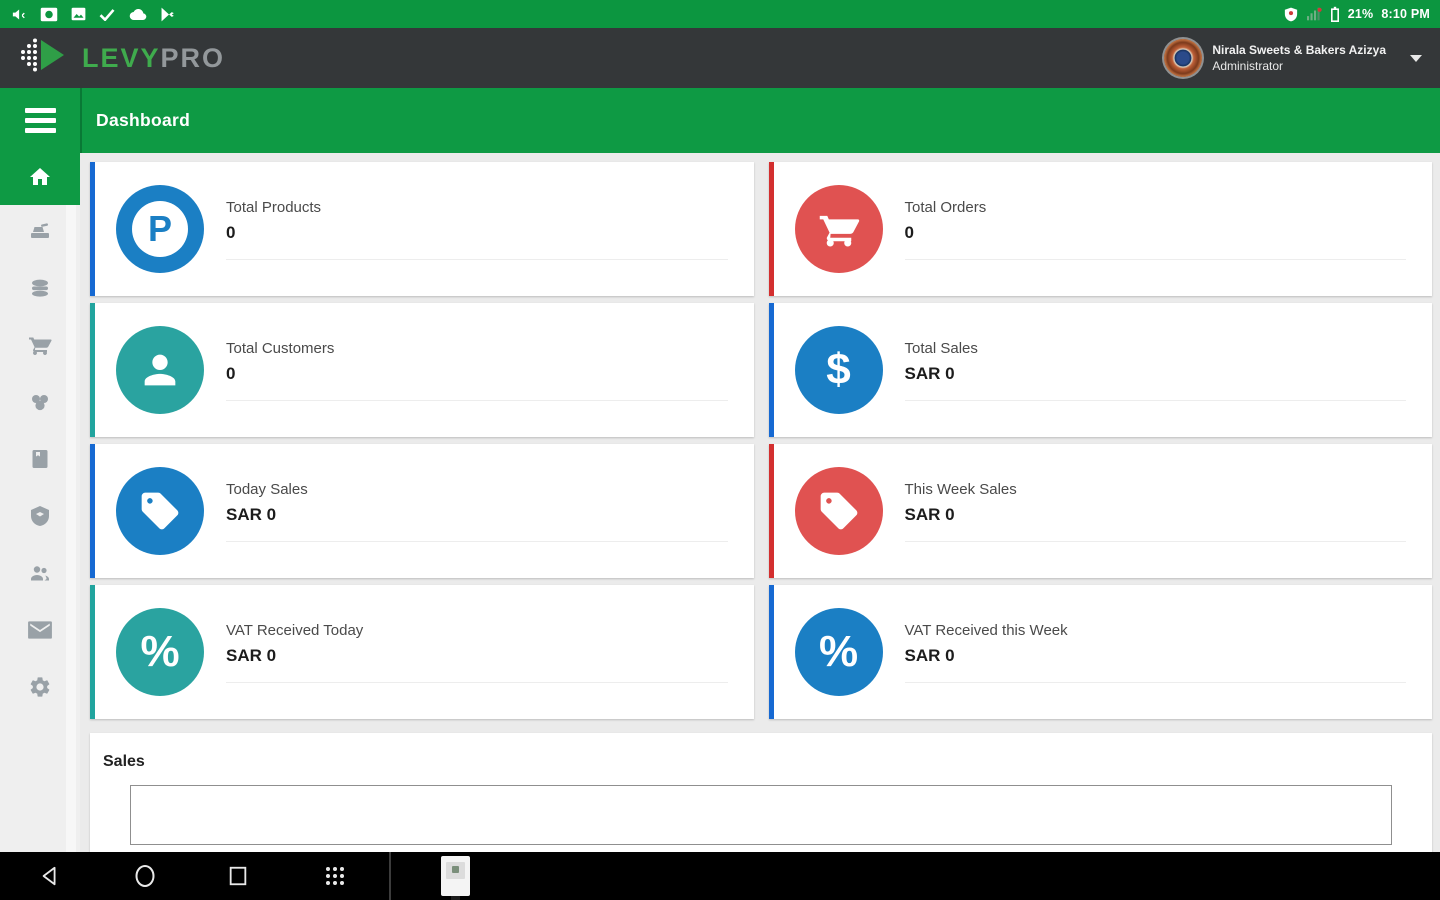 Image resolution: width=1440 pixels, height=900 pixels. I want to click on card-label: Total Customers, so click(280, 348).